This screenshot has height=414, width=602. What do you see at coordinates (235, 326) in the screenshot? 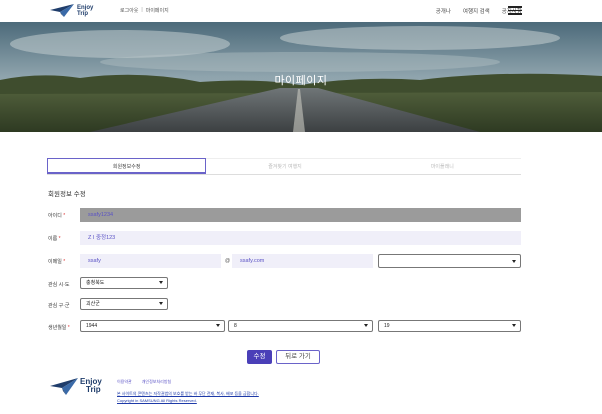
I see `birth-month-value: 8` at bounding box center [235, 326].